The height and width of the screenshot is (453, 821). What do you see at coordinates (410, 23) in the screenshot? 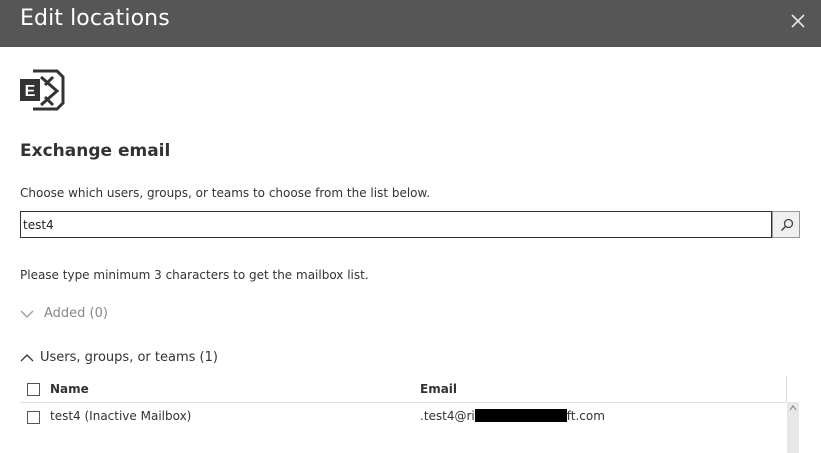
I see `panel-header: Edit locations` at bounding box center [410, 23].